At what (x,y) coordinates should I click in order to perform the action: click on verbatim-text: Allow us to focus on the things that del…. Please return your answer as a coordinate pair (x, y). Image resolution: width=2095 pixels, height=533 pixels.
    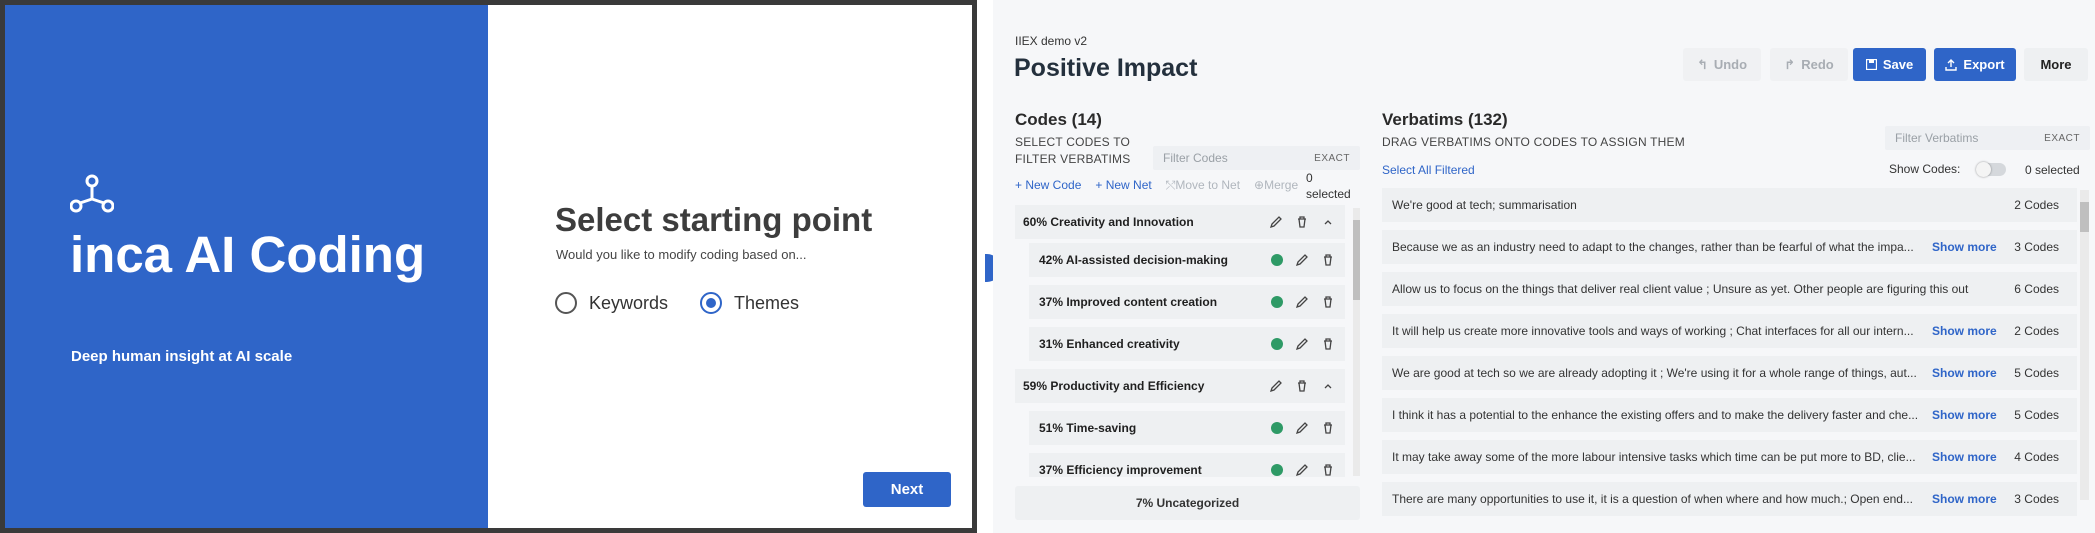
    Looking at the image, I should click on (1680, 289).